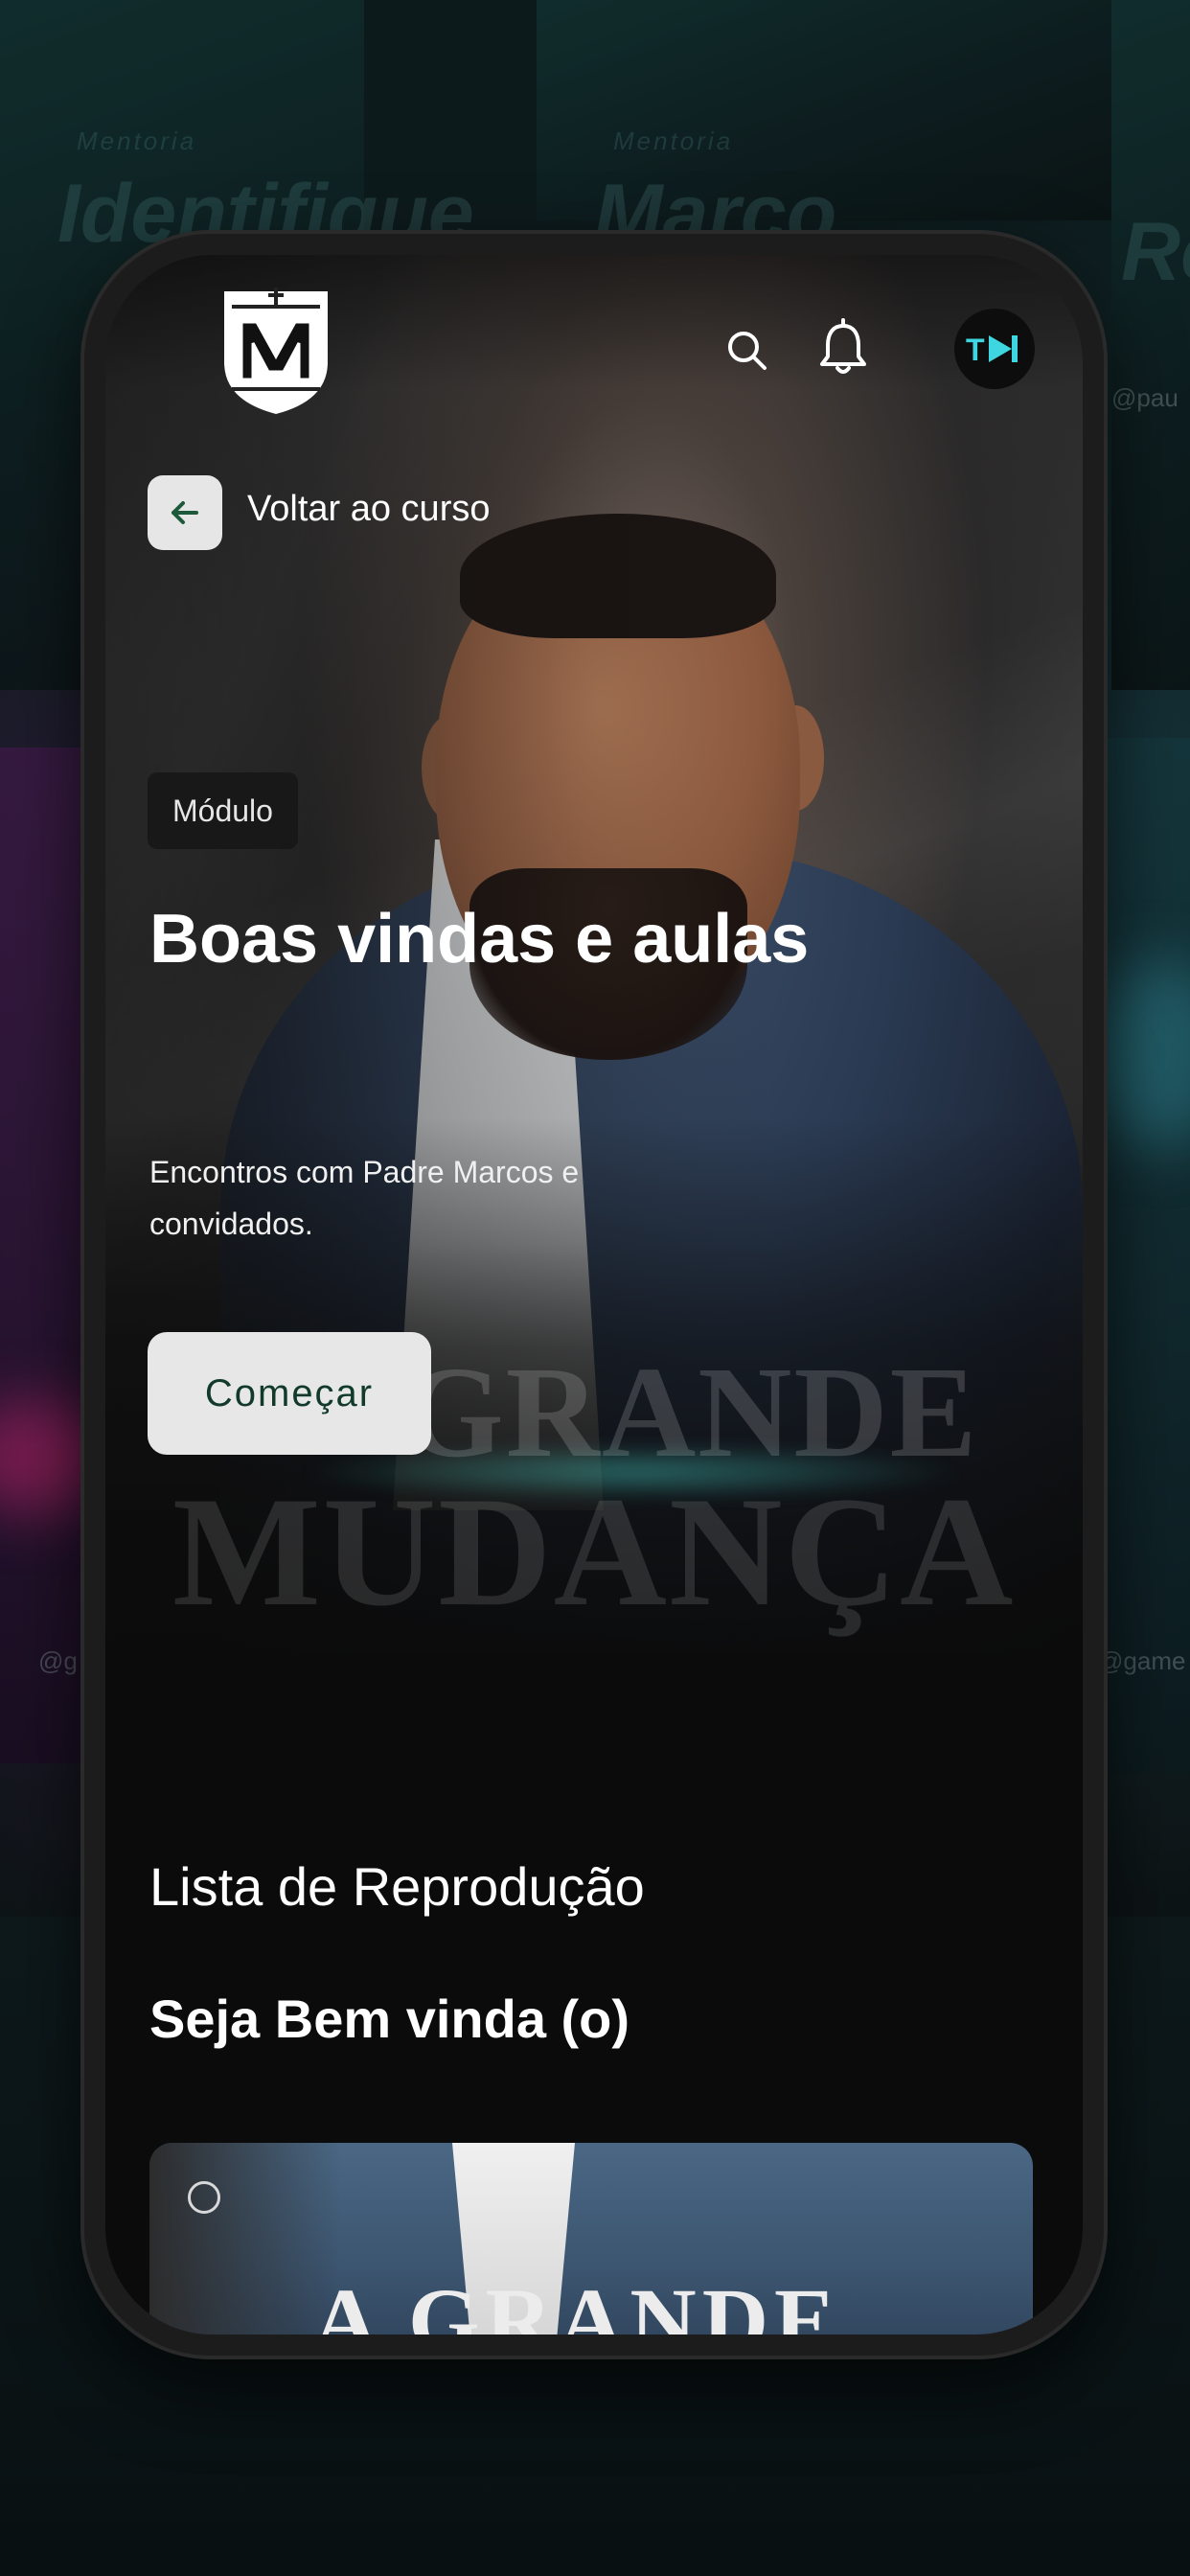 Image resolution: width=1190 pixels, height=2576 pixels. What do you see at coordinates (577, 2301) in the screenshot?
I see `video-card-title: A GRANDE` at bounding box center [577, 2301].